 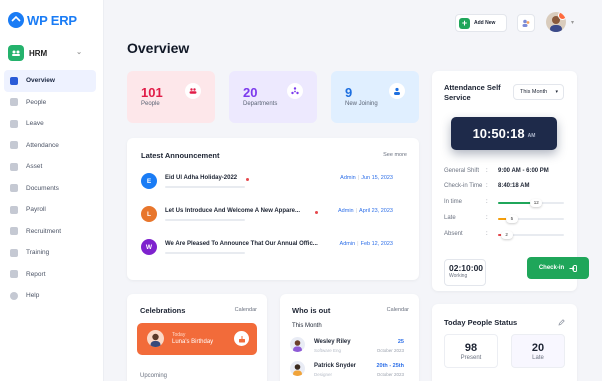 What do you see at coordinates (149, 214) in the screenshot?
I see `announcement-avatar: L` at bounding box center [149, 214].